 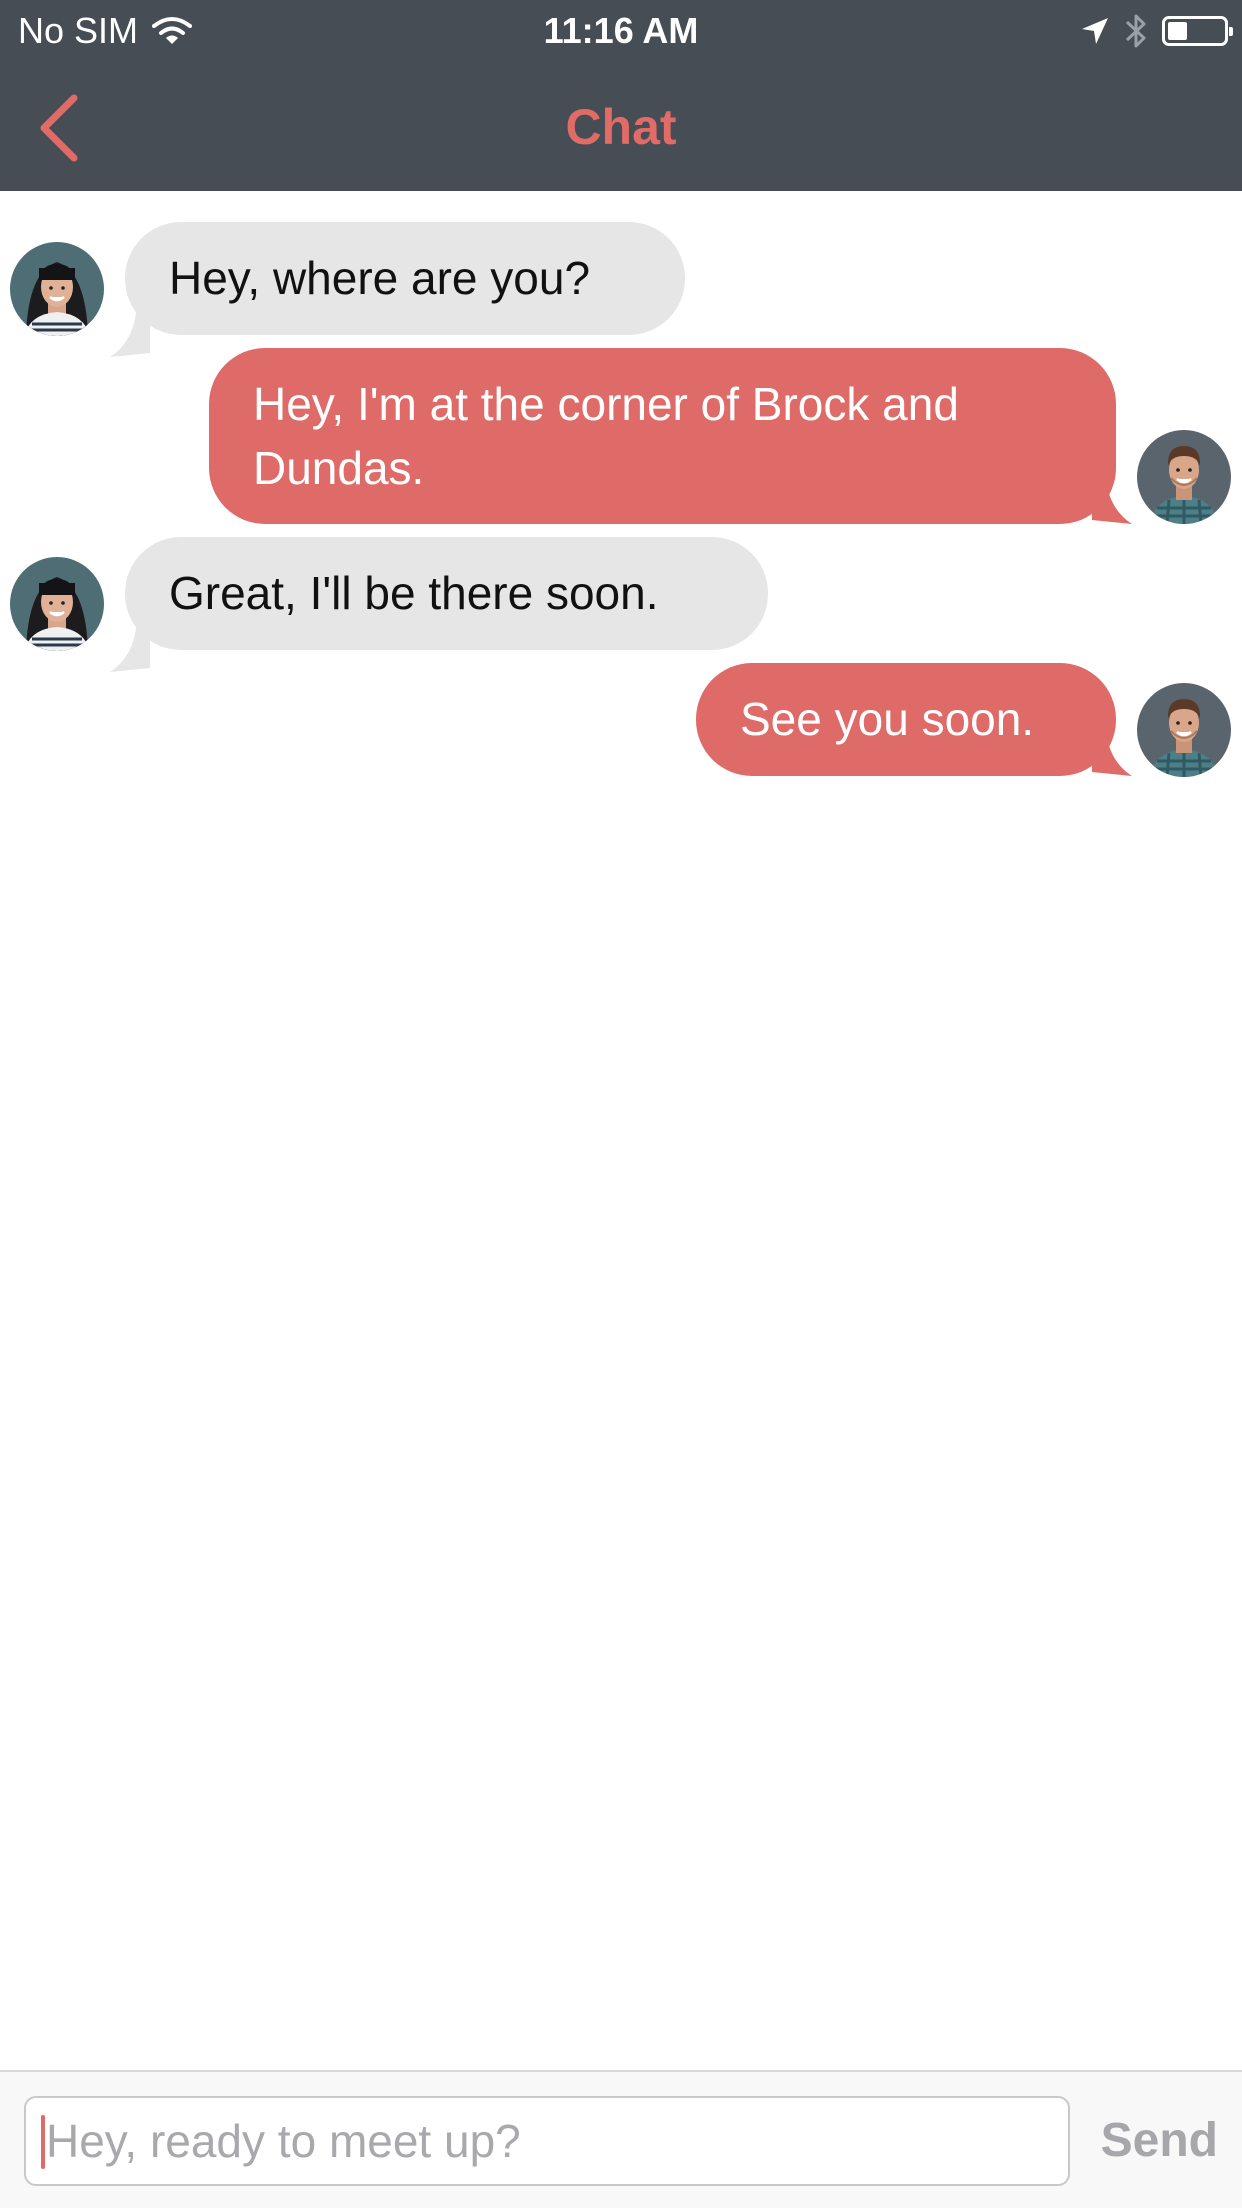 What do you see at coordinates (1197, 31) in the screenshot?
I see `battery-icon` at bounding box center [1197, 31].